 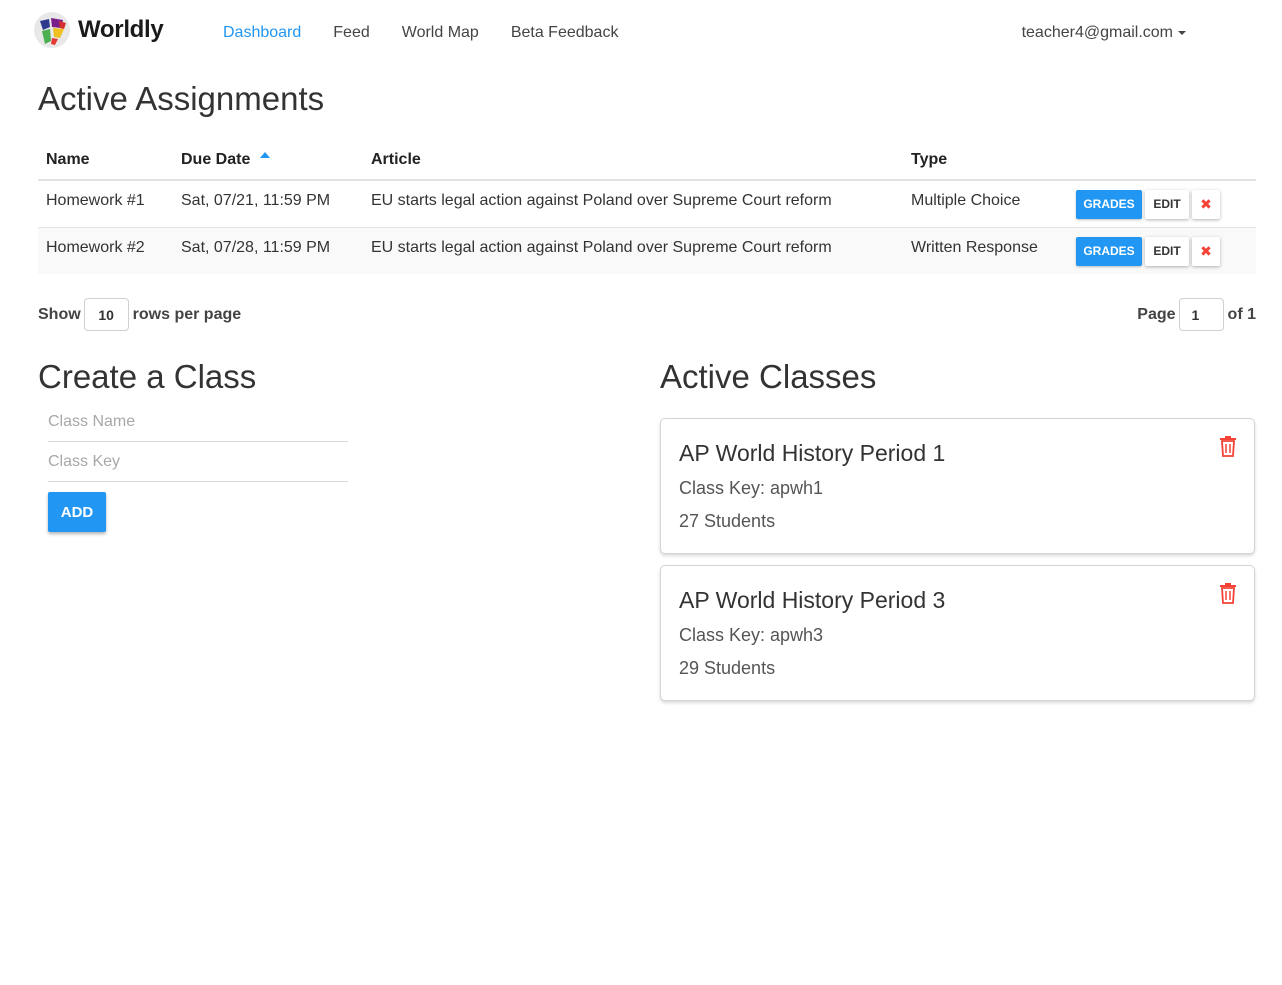 What do you see at coordinates (1241, 314) in the screenshot?
I see `page-total-label: of 1` at bounding box center [1241, 314].